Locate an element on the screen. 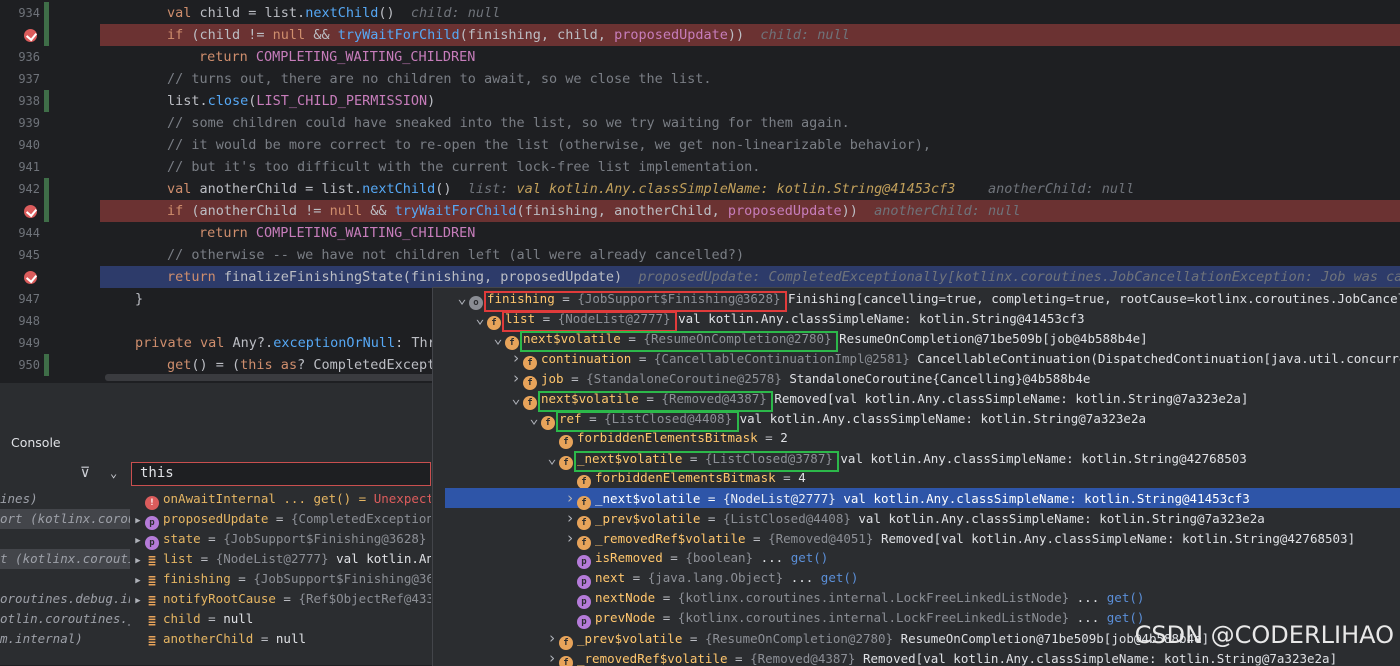 Image resolution: width=1400 pixels, height=666 pixels. line-number: 939 is located at coordinates (20, 123).